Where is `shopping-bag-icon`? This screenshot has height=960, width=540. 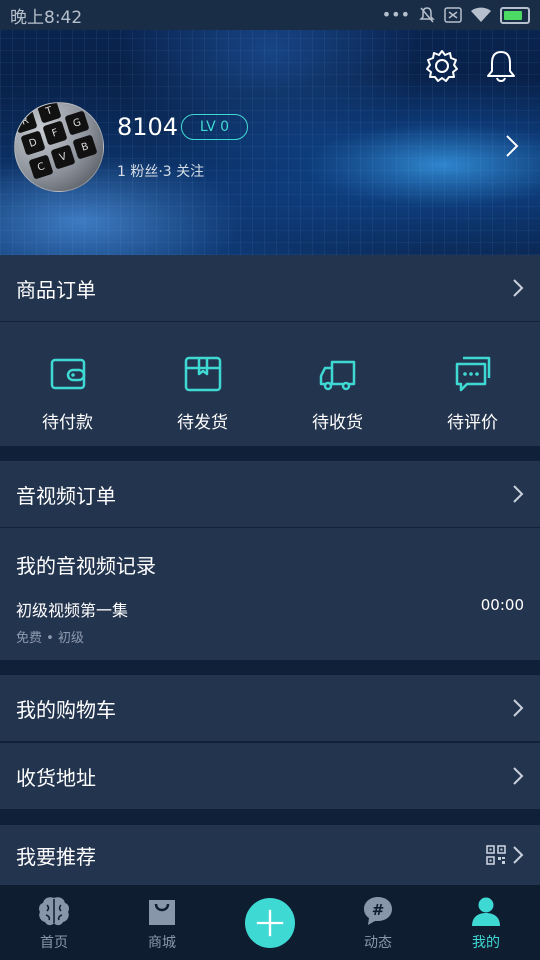 shopping-bag-icon is located at coordinates (162, 912).